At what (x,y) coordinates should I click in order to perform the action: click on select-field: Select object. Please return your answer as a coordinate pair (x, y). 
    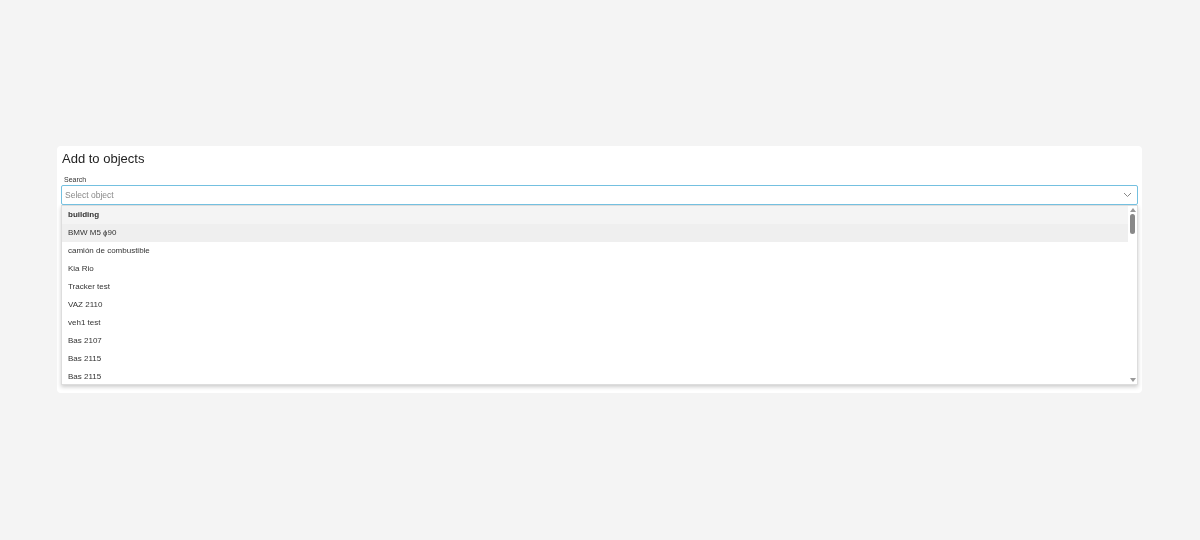
    Looking at the image, I should click on (599, 195).